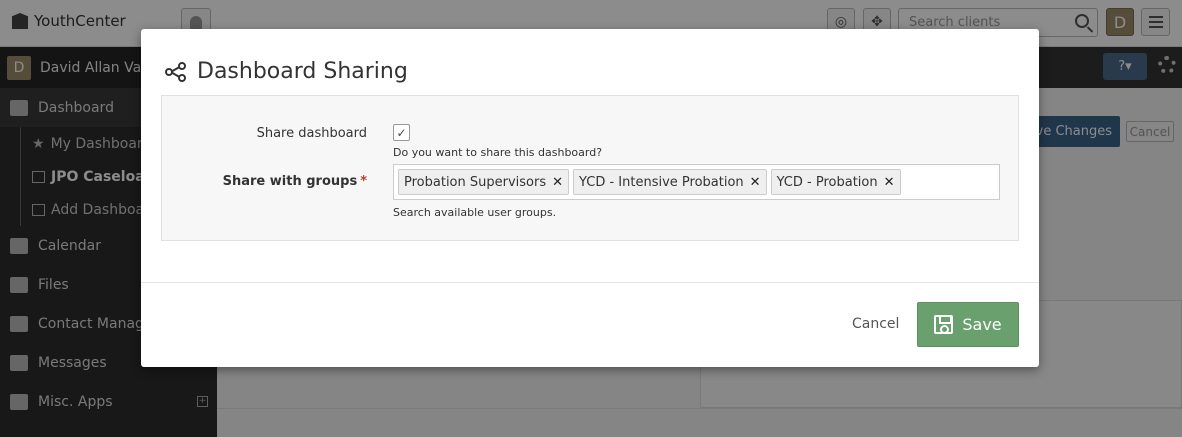 This screenshot has width=1182, height=437. What do you see at coordinates (944, 324) in the screenshot?
I see `floppy-disk-icon` at bounding box center [944, 324].